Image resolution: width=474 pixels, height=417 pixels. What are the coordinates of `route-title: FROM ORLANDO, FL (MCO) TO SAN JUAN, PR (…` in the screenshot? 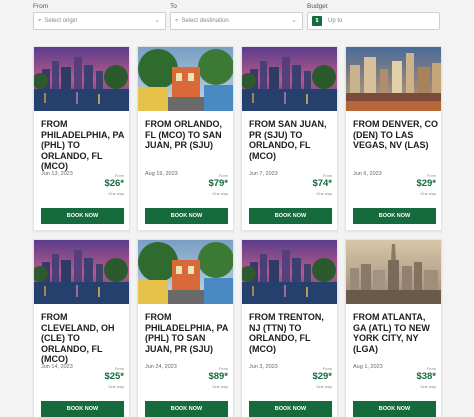 It's located at (183, 134).